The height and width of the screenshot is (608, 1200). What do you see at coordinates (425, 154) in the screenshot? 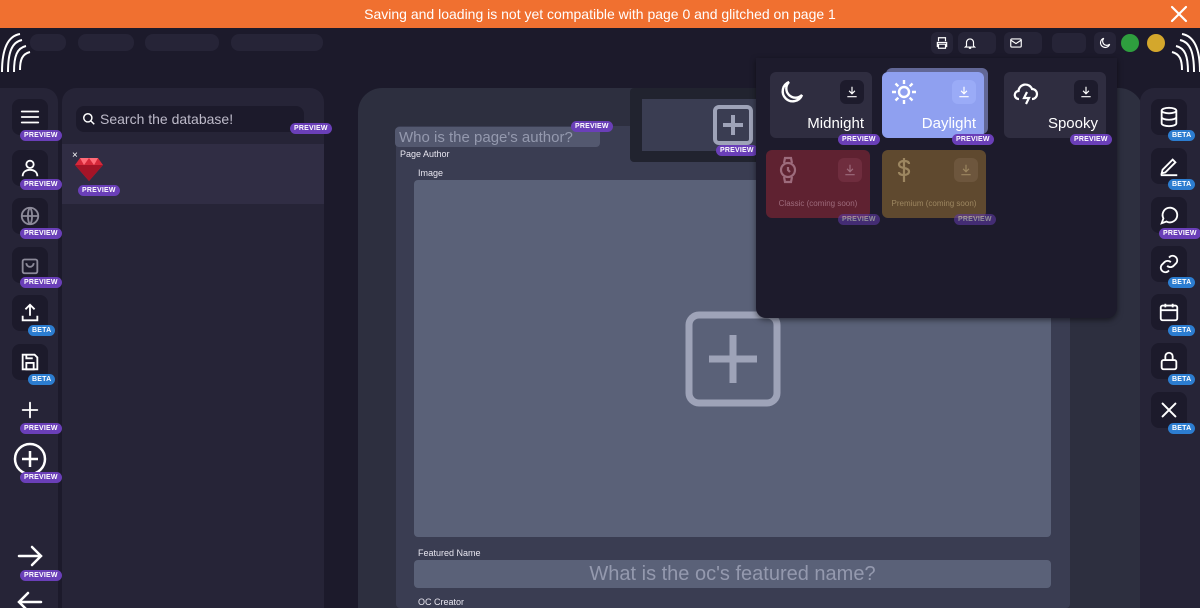
I see `page-author-label: Page Author` at bounding box center [425, 154].